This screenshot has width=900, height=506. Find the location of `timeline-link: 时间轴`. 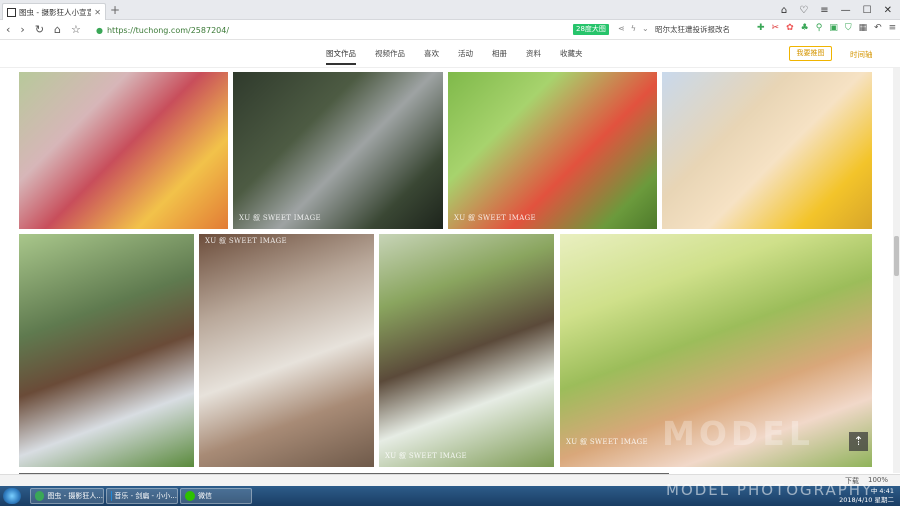

timeline-link: 时间轴 is located at coordinates (861, 54).